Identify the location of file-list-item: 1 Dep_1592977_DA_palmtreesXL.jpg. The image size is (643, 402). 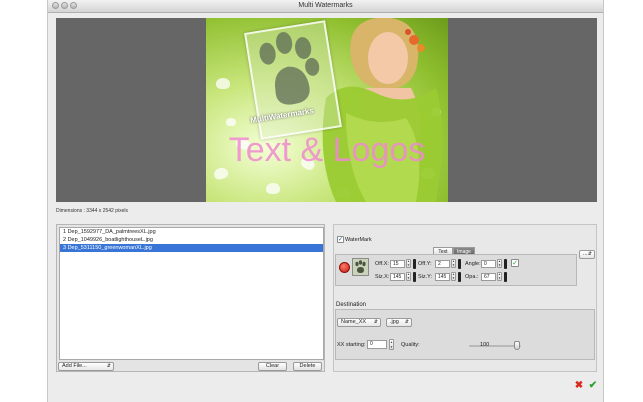
(191, 232).